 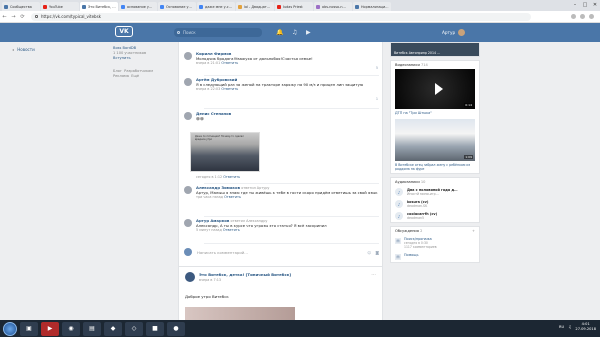 I want to click on minimize-icon: –, so click(x=575, y=5).